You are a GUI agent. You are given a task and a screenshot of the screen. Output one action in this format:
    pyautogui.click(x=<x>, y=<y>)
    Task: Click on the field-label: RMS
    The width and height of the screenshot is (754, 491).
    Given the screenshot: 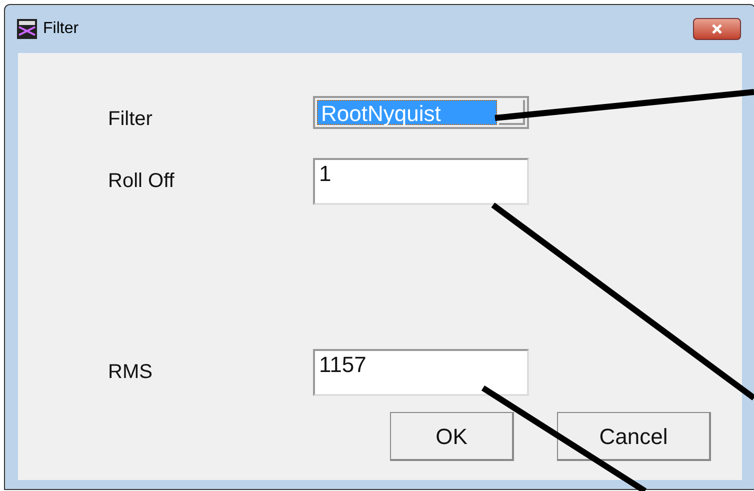 What is the action you would take?
    pyautogui.click(x=131, y=372)
    